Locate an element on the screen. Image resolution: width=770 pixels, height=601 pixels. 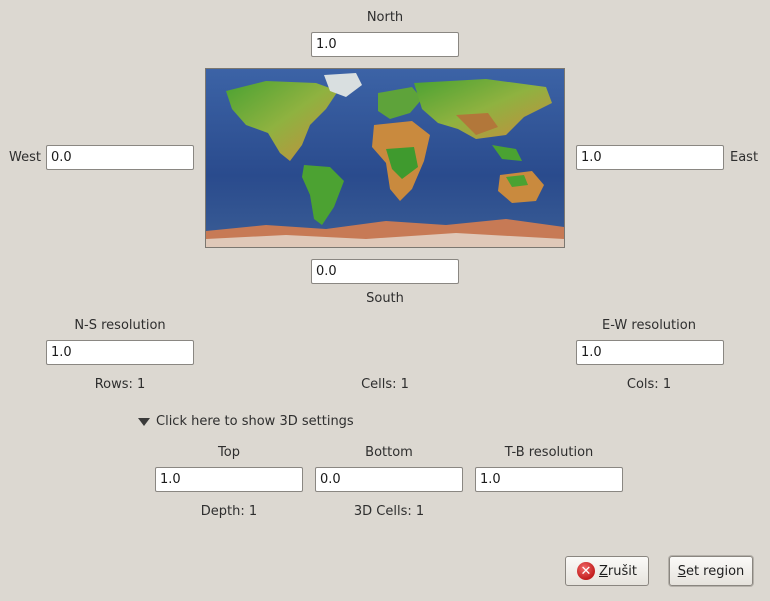
set-region-button: Set region is located at coordinates (711, 571).